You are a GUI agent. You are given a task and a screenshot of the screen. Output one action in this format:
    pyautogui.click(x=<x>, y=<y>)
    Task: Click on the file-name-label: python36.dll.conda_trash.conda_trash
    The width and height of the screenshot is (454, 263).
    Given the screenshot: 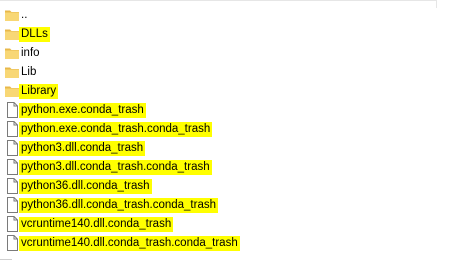 What is the action you would take?
    pyautogui.click(x=119, y=205)
    